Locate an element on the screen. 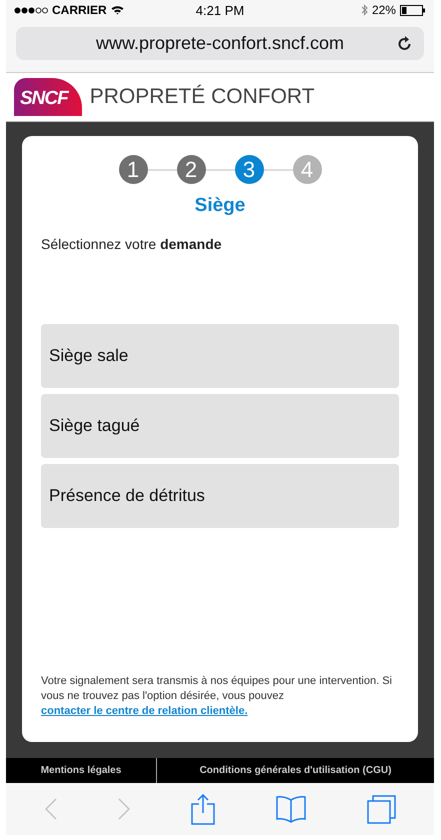 The height and width of the screenshot is (840, 441). clock-time: 4:21 PM is located at coordinates (220, 10).